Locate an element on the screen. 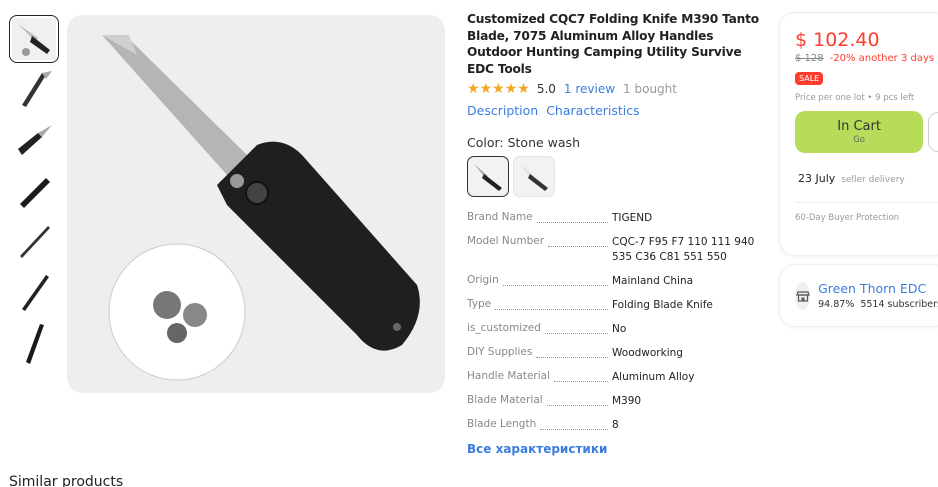 Image resolution: width=938 pixels, height=487 pixels. seller-box: Green Thorn EDC 94.87% 5514 subscribers is located at coordinates (858, 295).